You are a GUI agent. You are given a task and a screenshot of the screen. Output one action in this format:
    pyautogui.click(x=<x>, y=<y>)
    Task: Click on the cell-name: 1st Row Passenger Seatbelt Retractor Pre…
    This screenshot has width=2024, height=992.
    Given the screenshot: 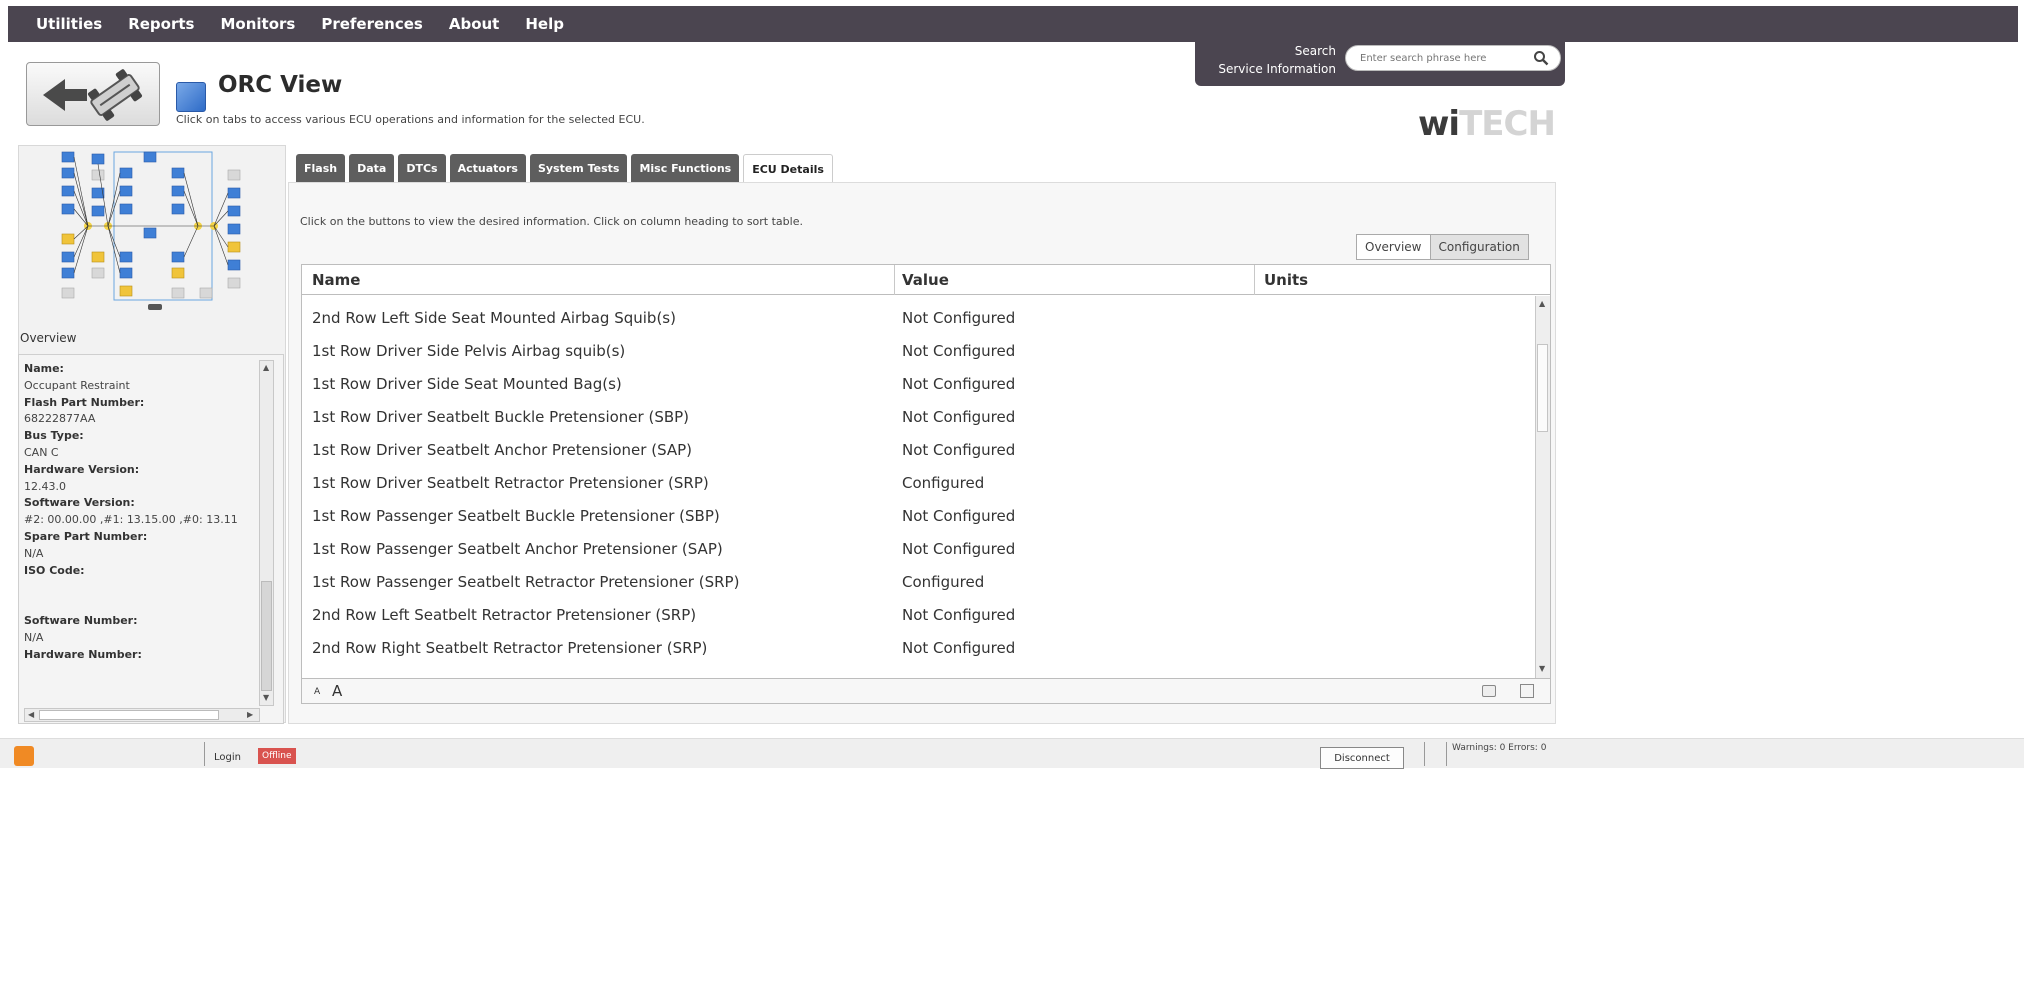 What is the action you would take?
    pyautogui.click(x=526, y=582)
    